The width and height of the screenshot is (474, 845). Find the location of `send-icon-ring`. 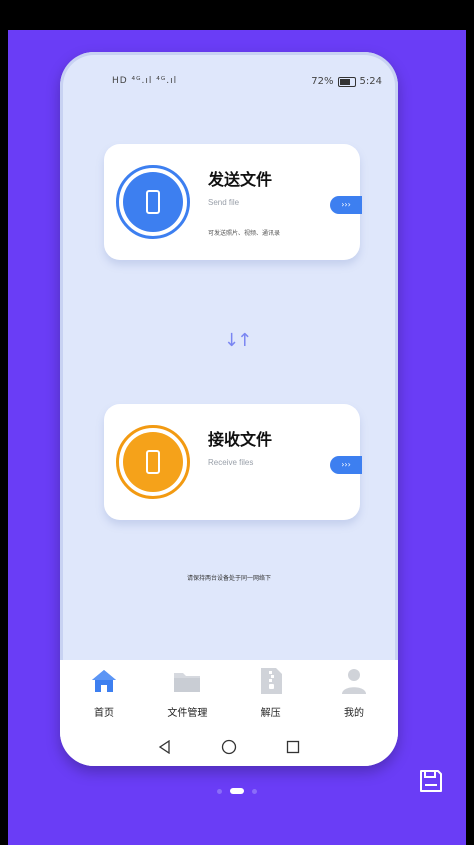

send-icon-ring is located at coordinates (153, 202).